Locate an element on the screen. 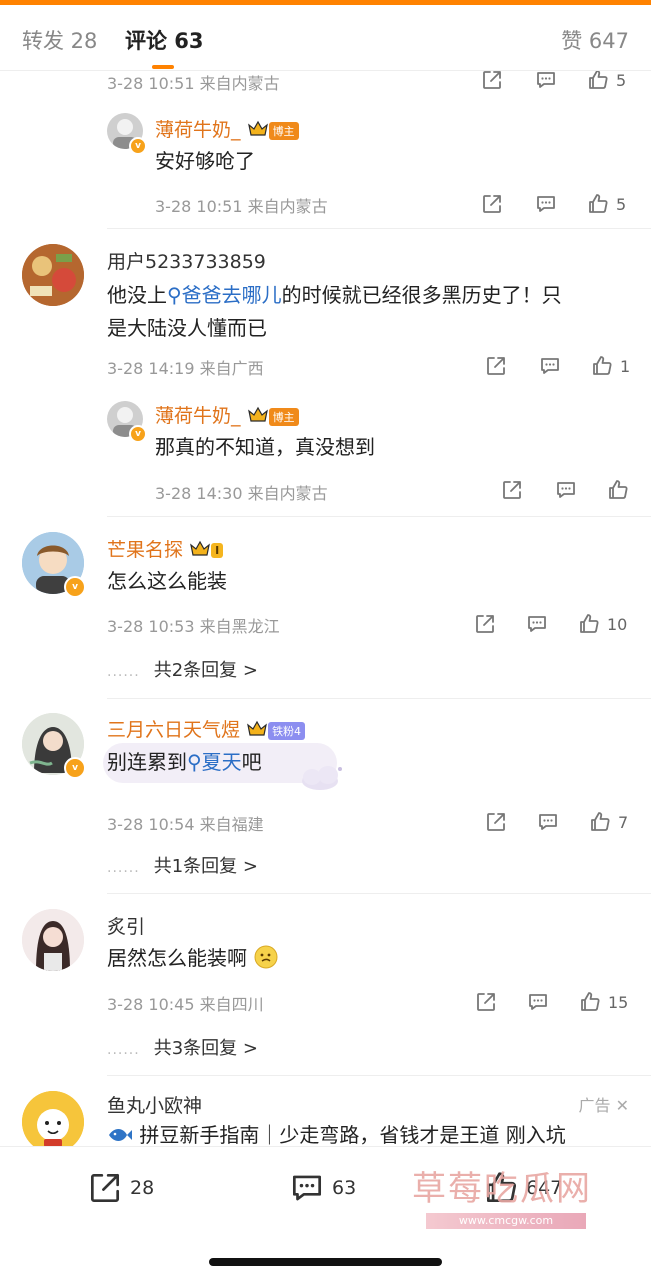 This screenshot has width=651, height=1279. commenter-name: 芒果名探 I is located at coordinates (165, 548).